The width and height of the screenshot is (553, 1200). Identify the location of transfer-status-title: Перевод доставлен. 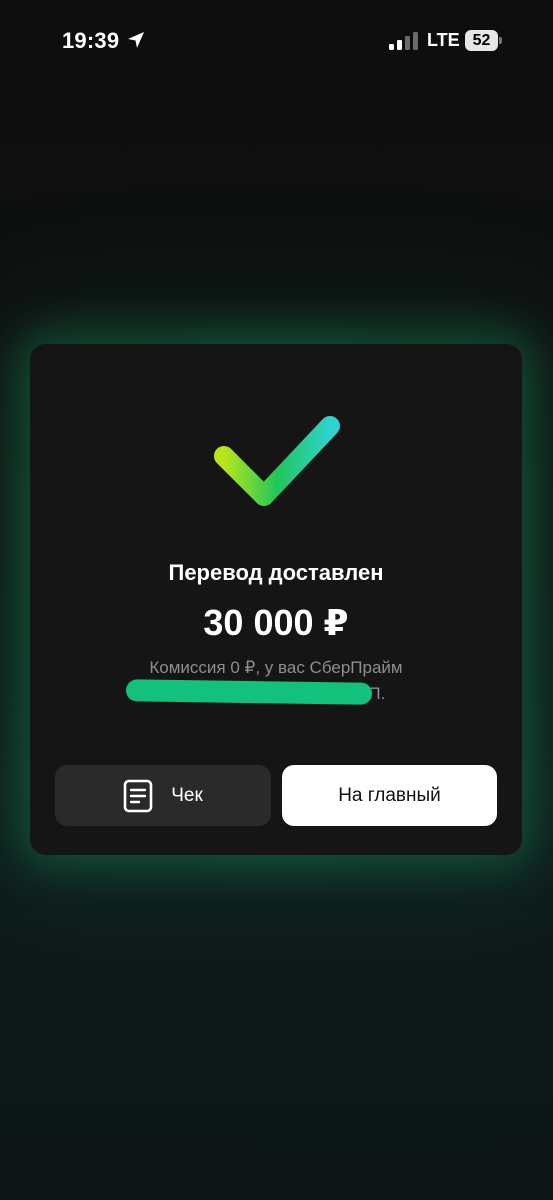
(276, 572).